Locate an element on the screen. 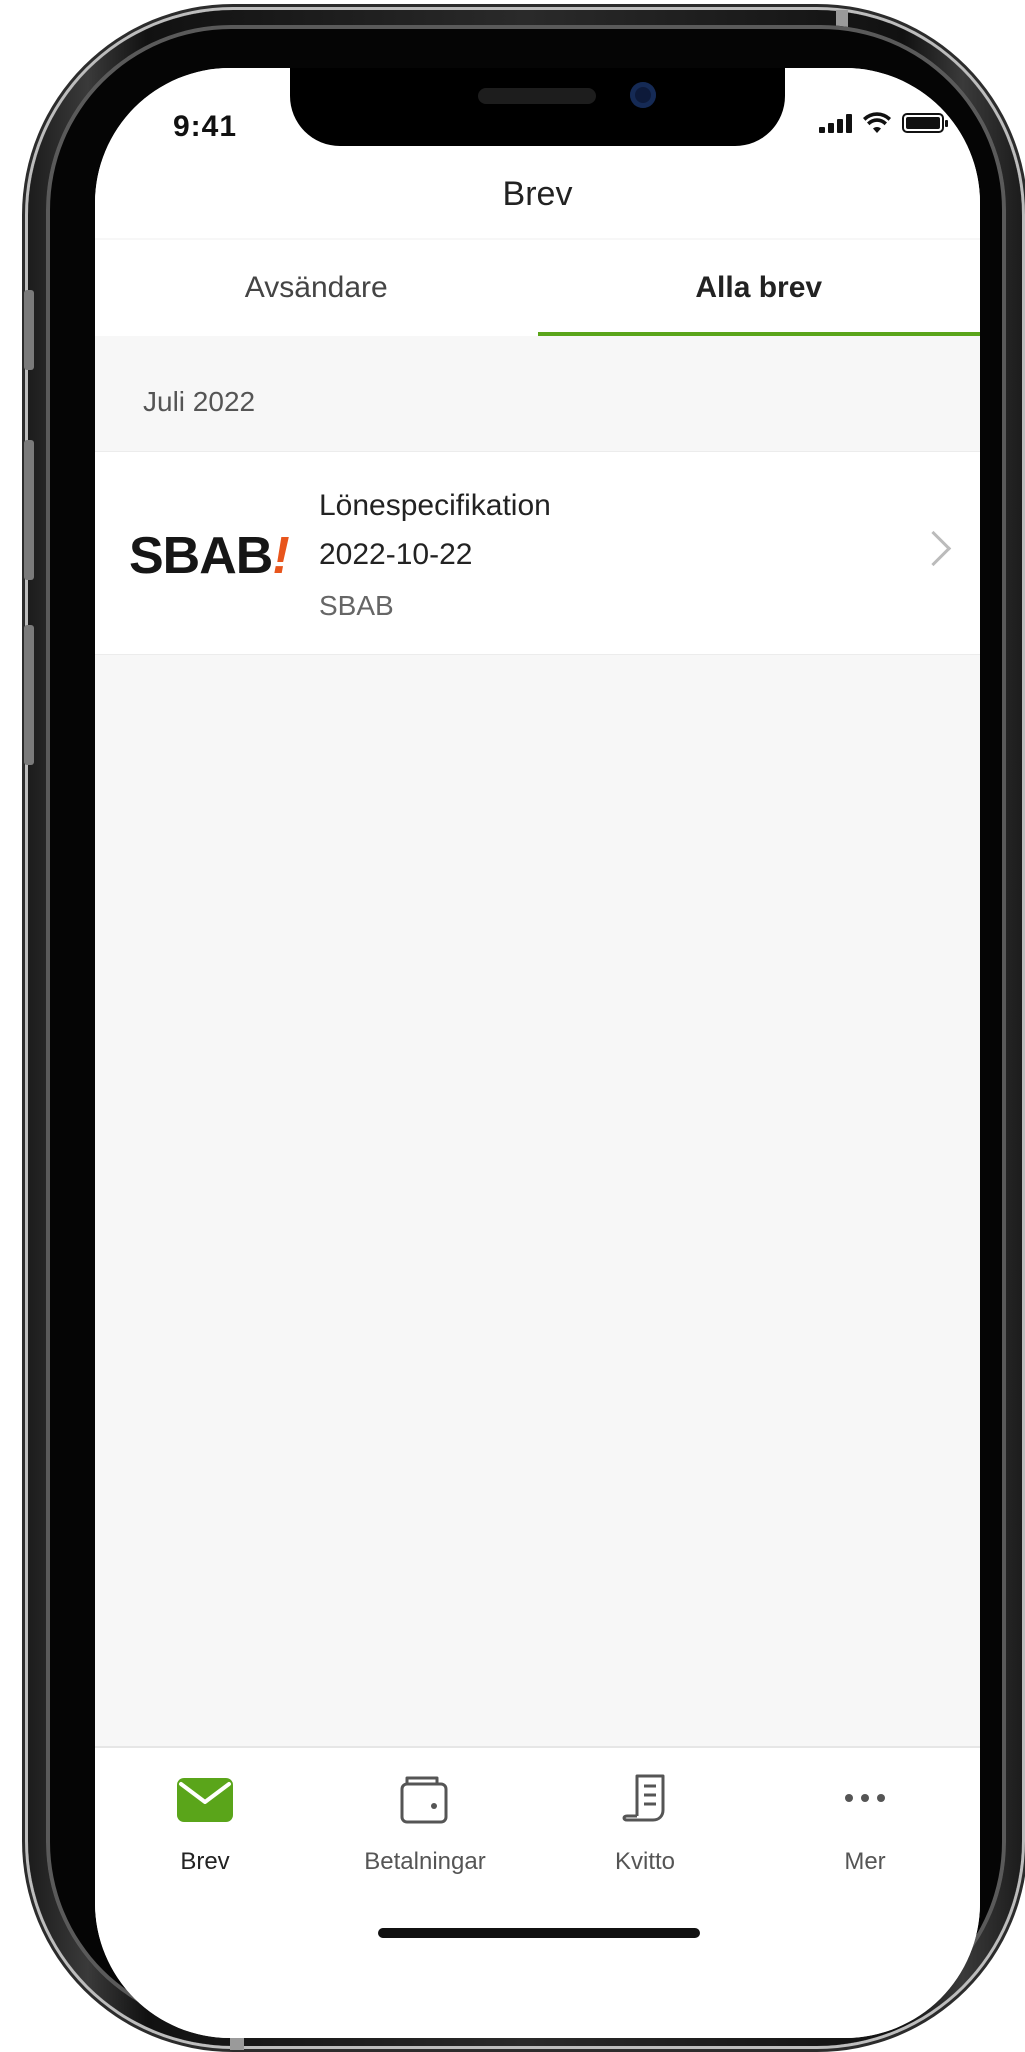  status-icons is located at coordinates (883, 123).